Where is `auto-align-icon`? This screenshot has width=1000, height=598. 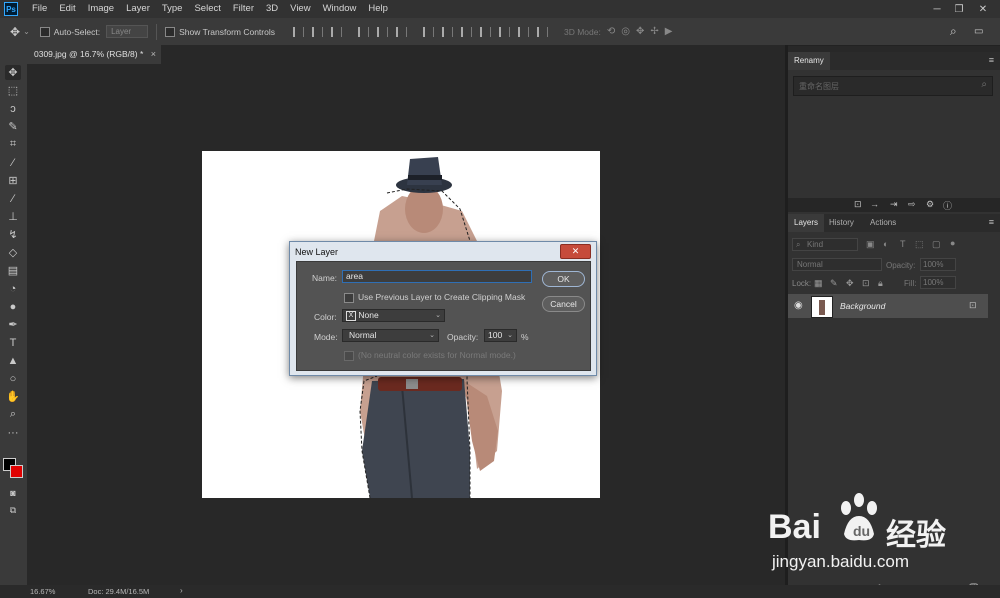 auto-align-icon is located at coordinates (542, 31).